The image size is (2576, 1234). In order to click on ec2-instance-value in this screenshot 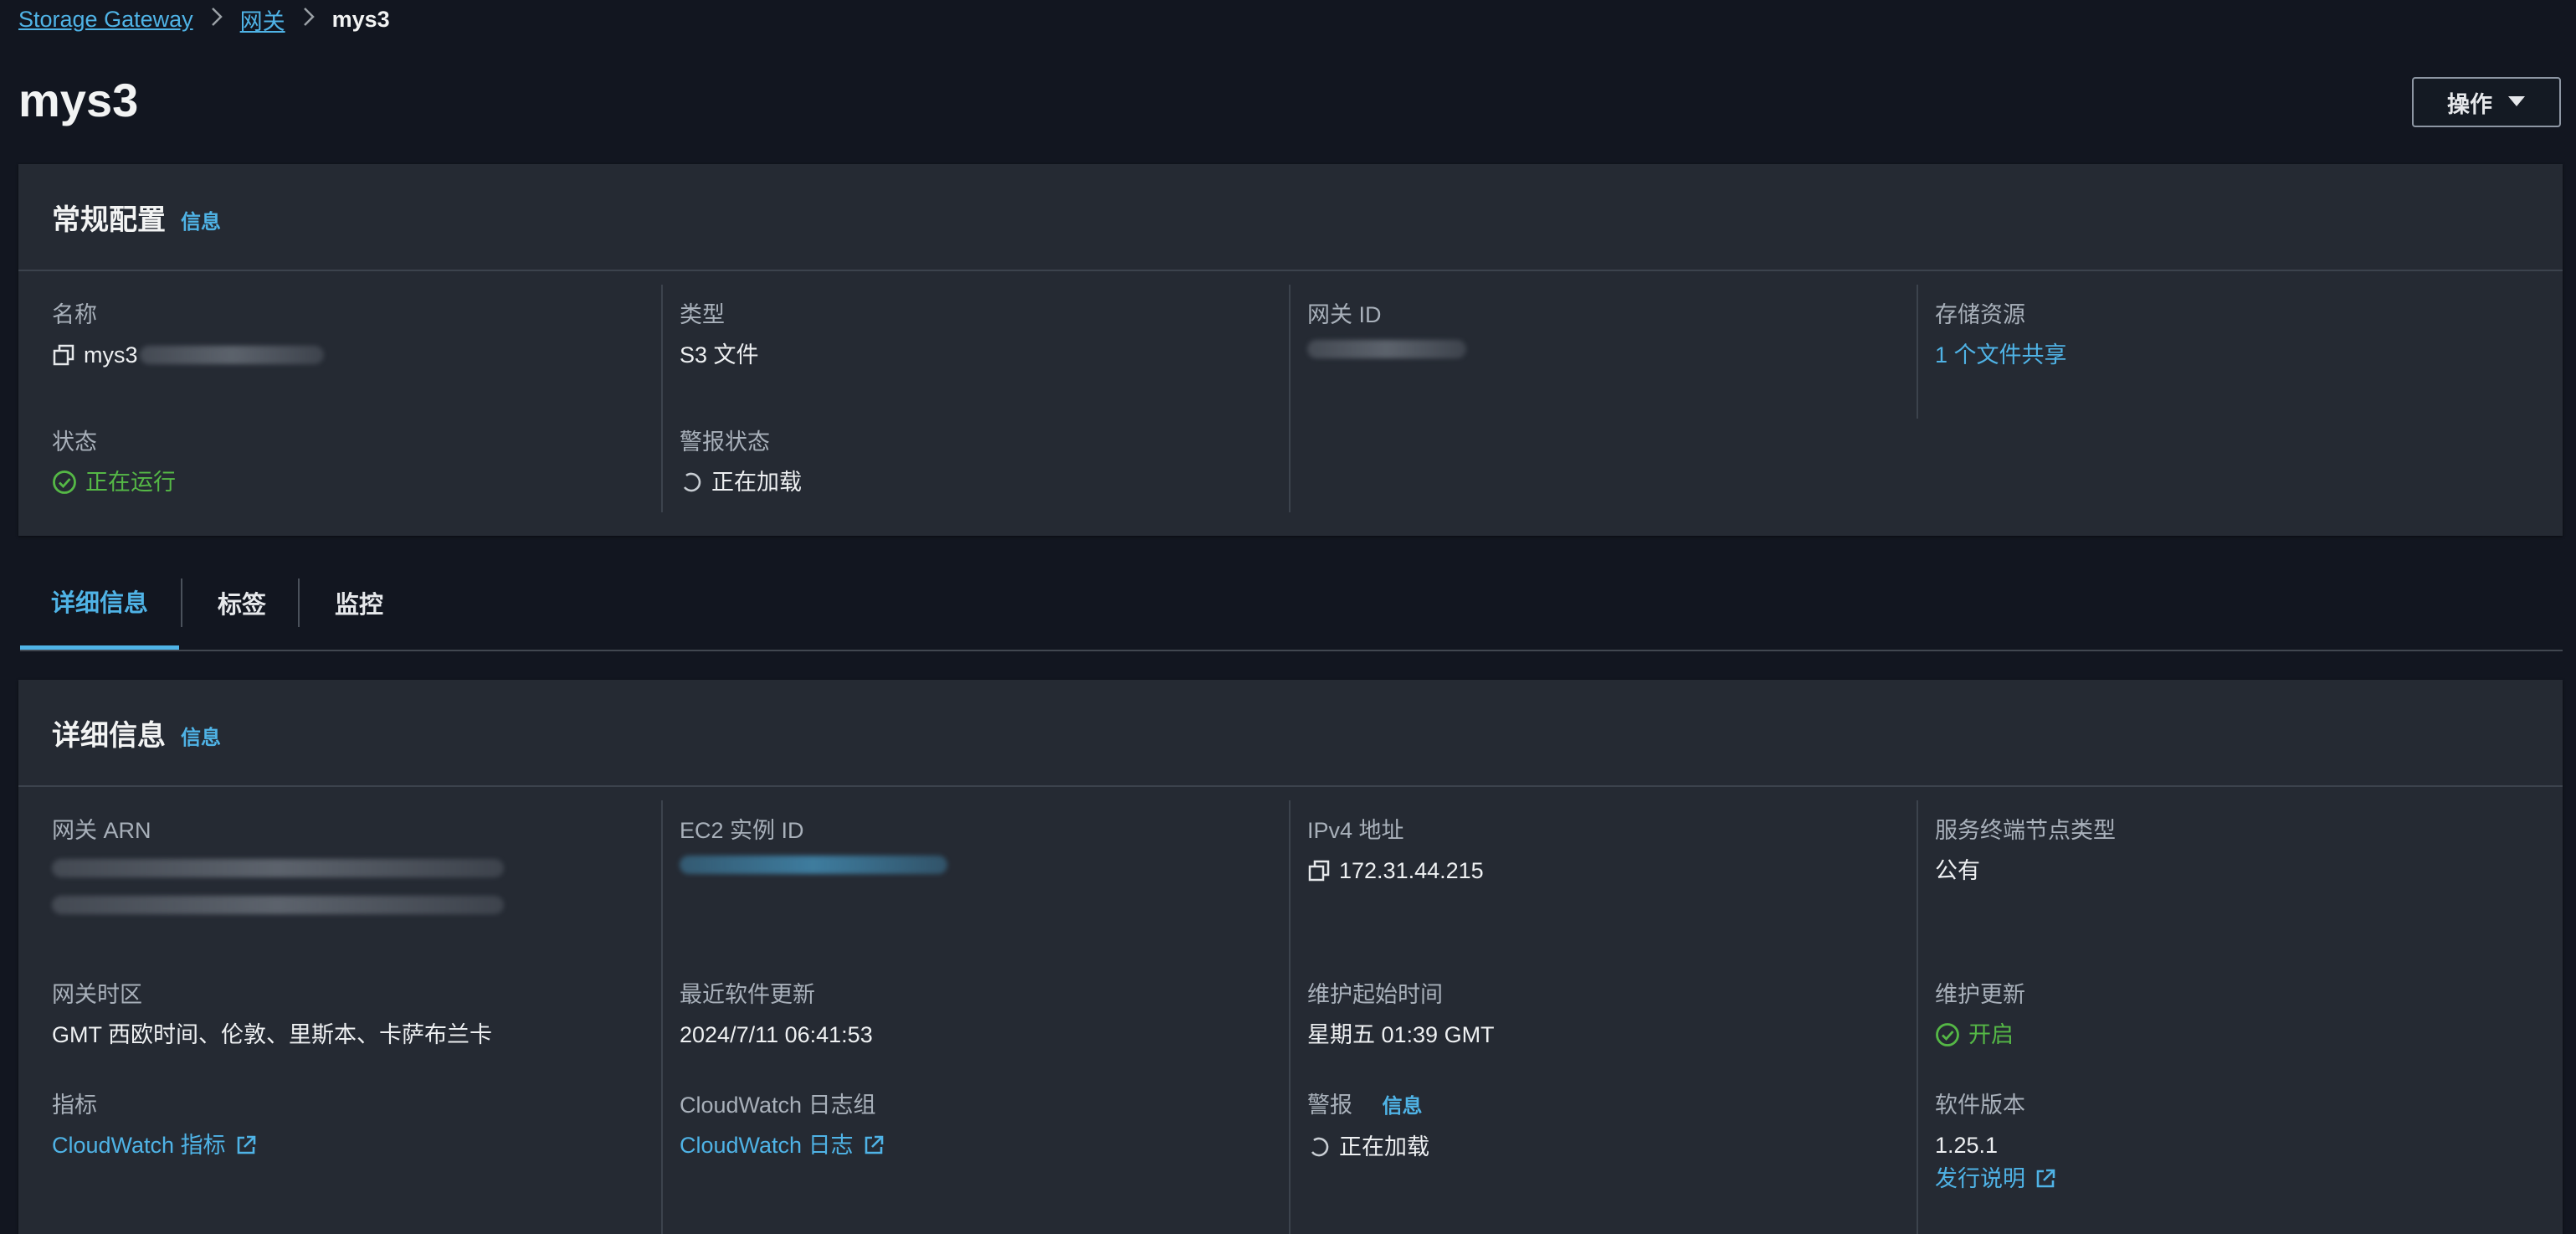, I will do `click(813, 865)`.